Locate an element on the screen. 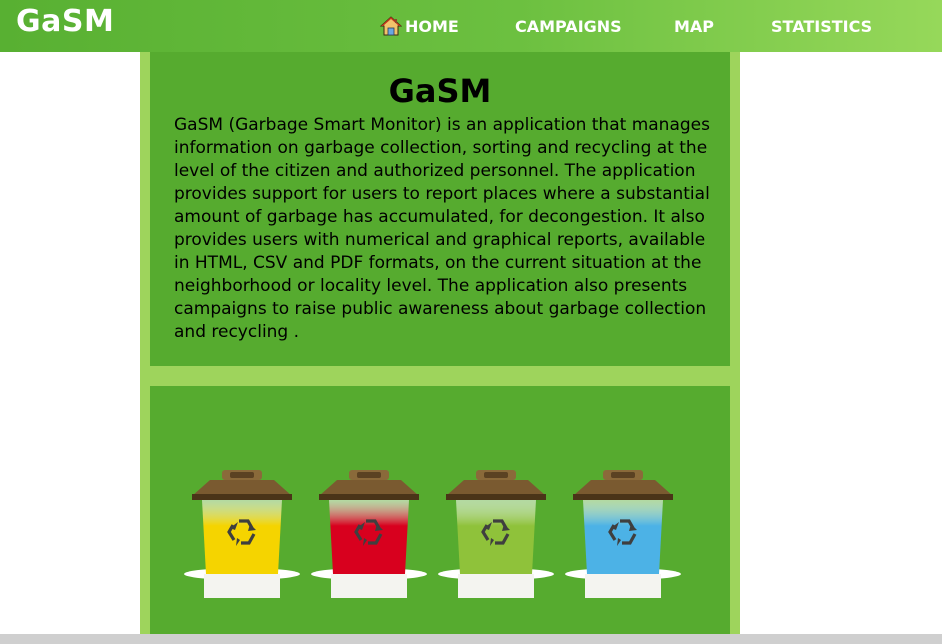 The width and height of the screenshot is (942, 644). nav-campaigns: CAMPAIGNS is located at coordinates (568, 26).